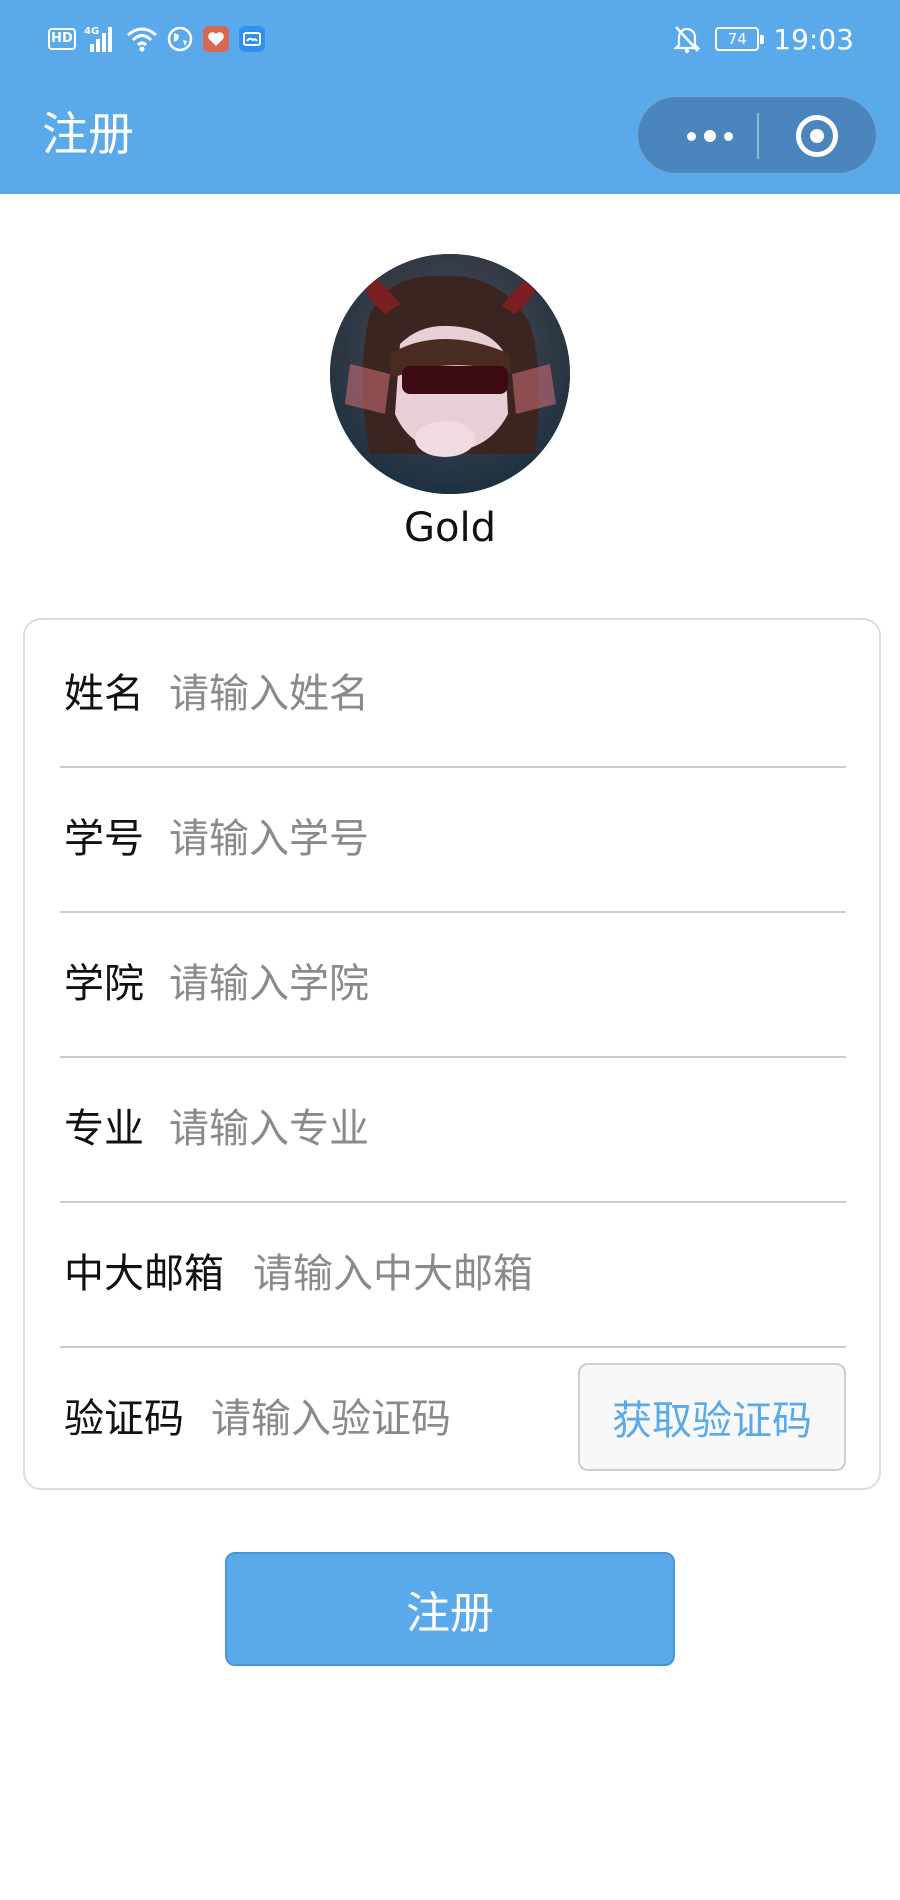  Describe the element at coordinates (450, 39) in the screenshot. I see `status-bar: HD 4G 74 19:03` at that location.